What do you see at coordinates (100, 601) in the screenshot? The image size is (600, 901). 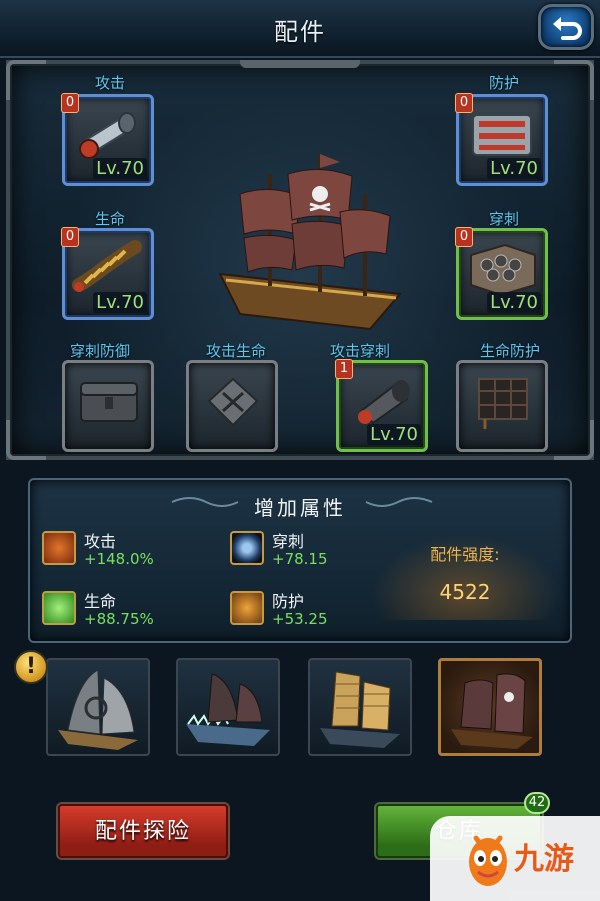 I see `stat-name: 生命` at bounding box center [100, 601].